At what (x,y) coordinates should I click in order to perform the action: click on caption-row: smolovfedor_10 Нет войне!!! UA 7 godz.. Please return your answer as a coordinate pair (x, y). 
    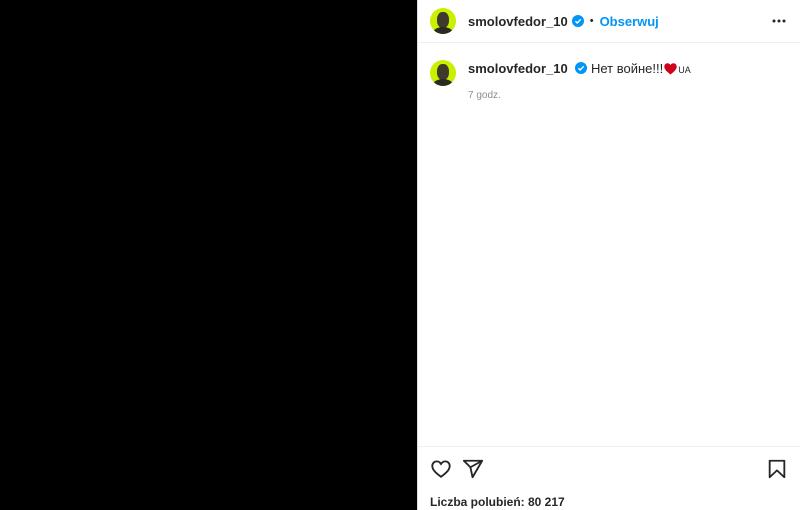
    Looking at the image, I should click on (609, 74).